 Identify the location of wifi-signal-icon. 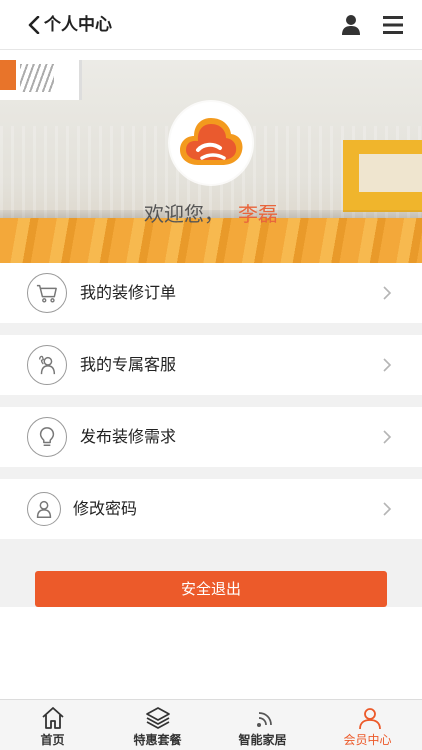
(264, 719).